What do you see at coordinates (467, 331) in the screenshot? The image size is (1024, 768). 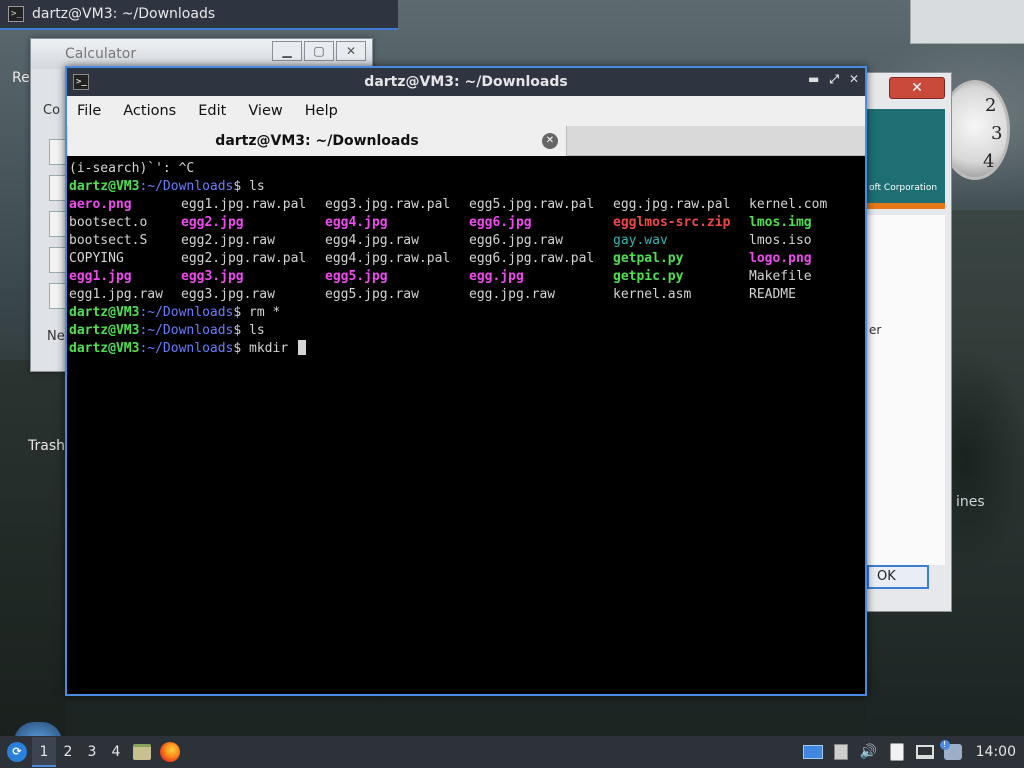 I see `prompt-line: dartz@VM3:~/Downloads$ ls` at bounding box center [467, 331].